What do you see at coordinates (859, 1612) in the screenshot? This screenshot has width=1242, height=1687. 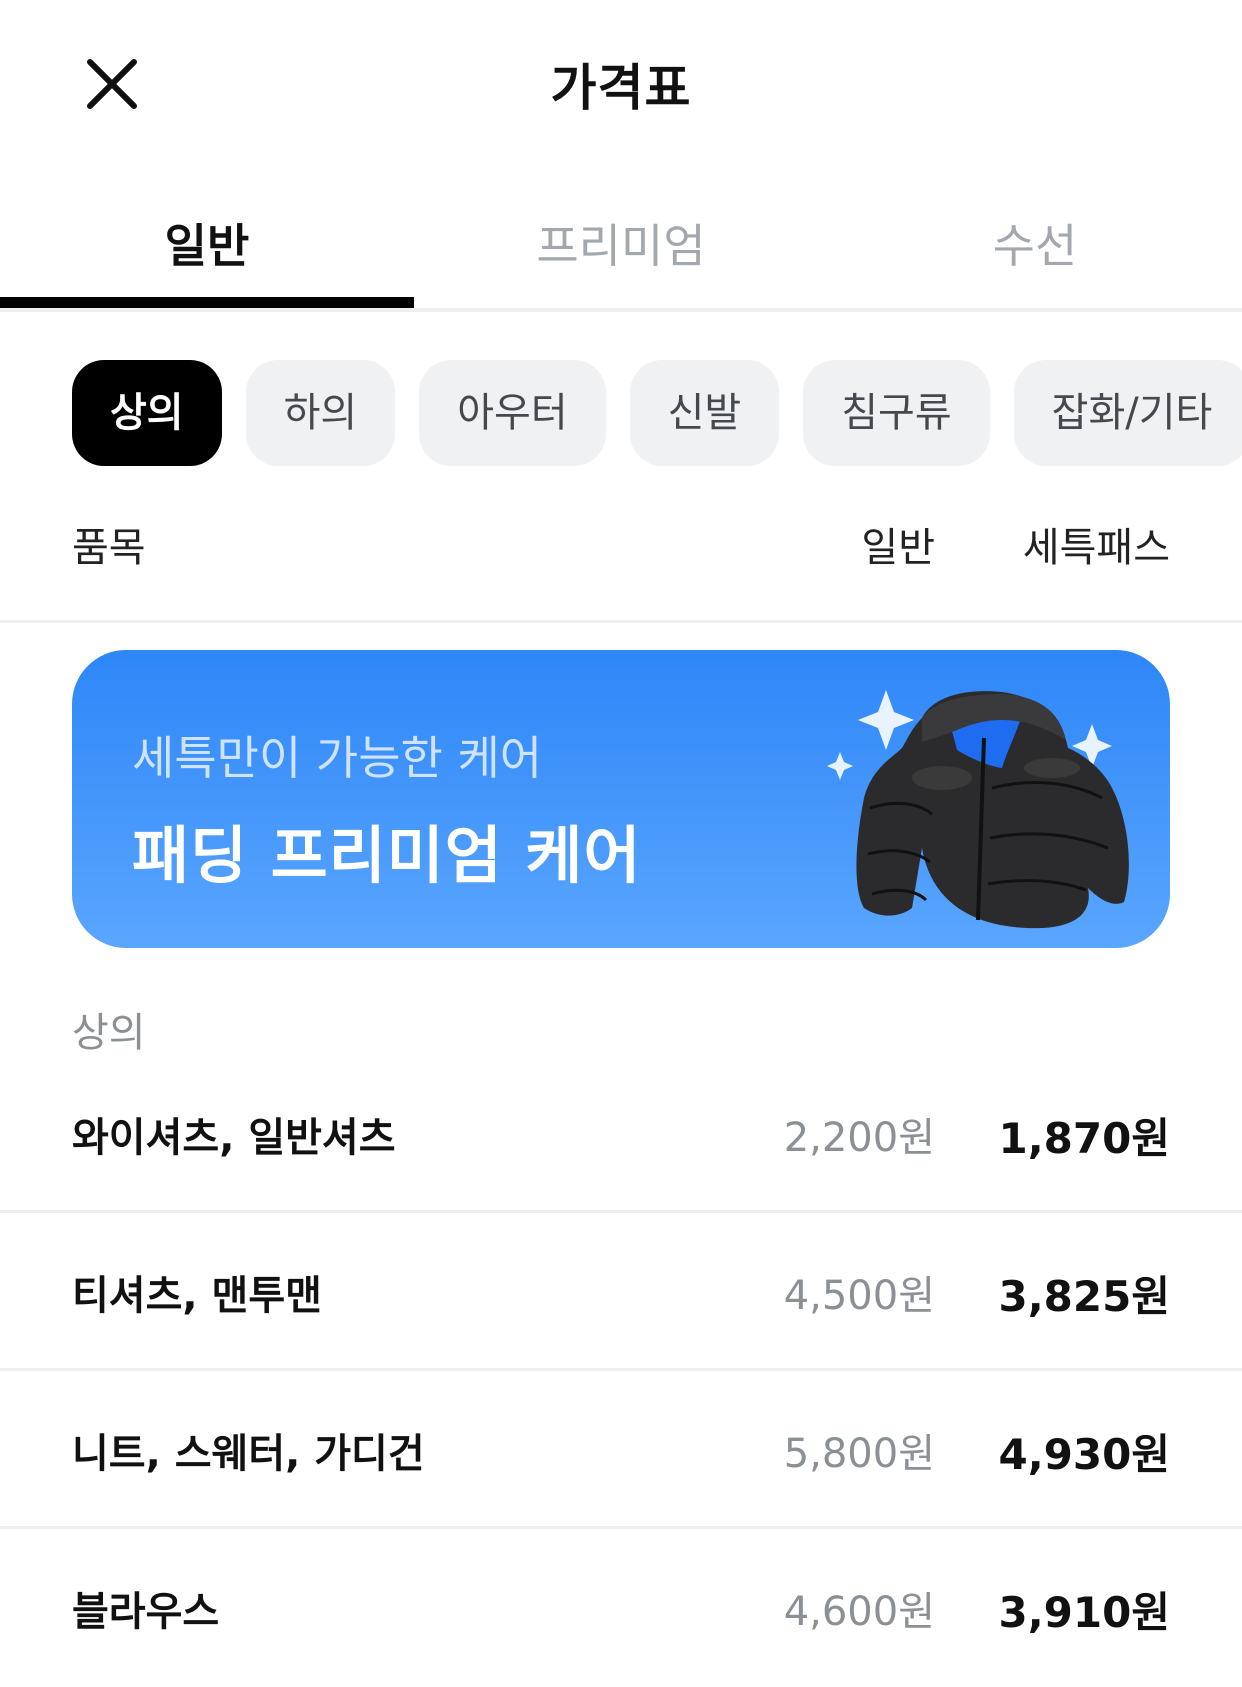 I see `normal-price: 4,600원` at bounding box center [859, 1612].